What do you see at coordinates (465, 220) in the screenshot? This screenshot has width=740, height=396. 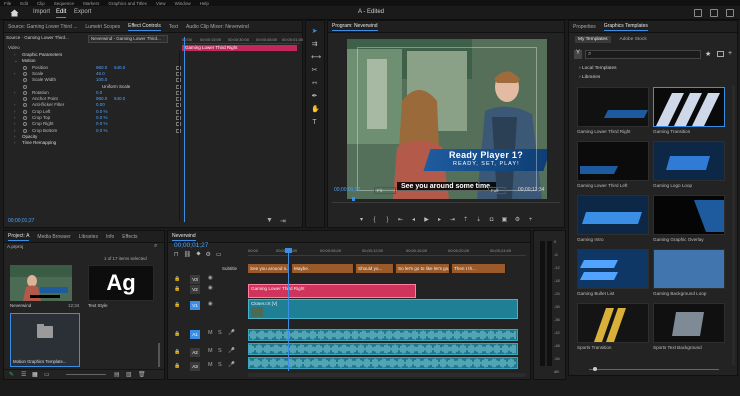 I see `lift-icon: ⇡` at bounding box center [465, 220].